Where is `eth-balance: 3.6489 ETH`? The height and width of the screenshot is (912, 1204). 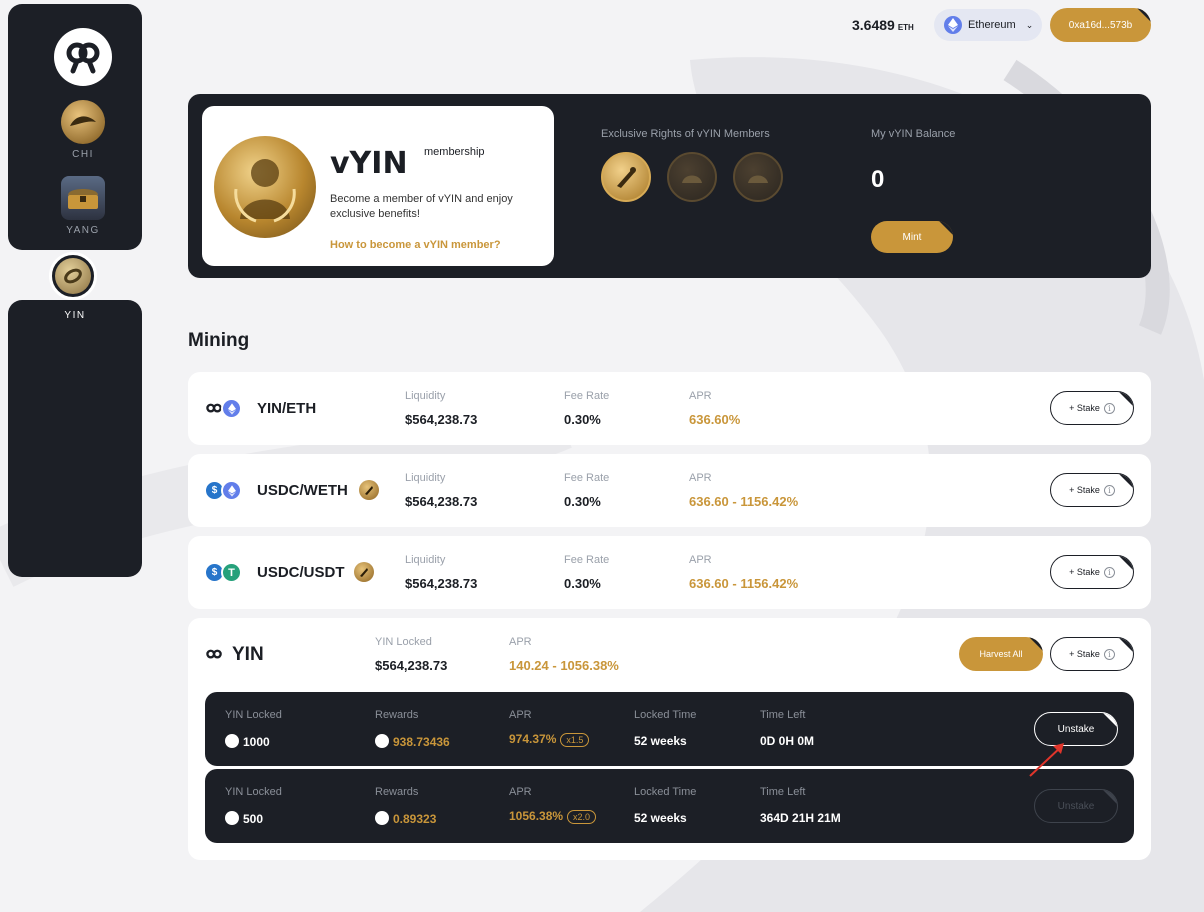
eth-balance: 3.6489 ETH is located at coordinates (883, 25).